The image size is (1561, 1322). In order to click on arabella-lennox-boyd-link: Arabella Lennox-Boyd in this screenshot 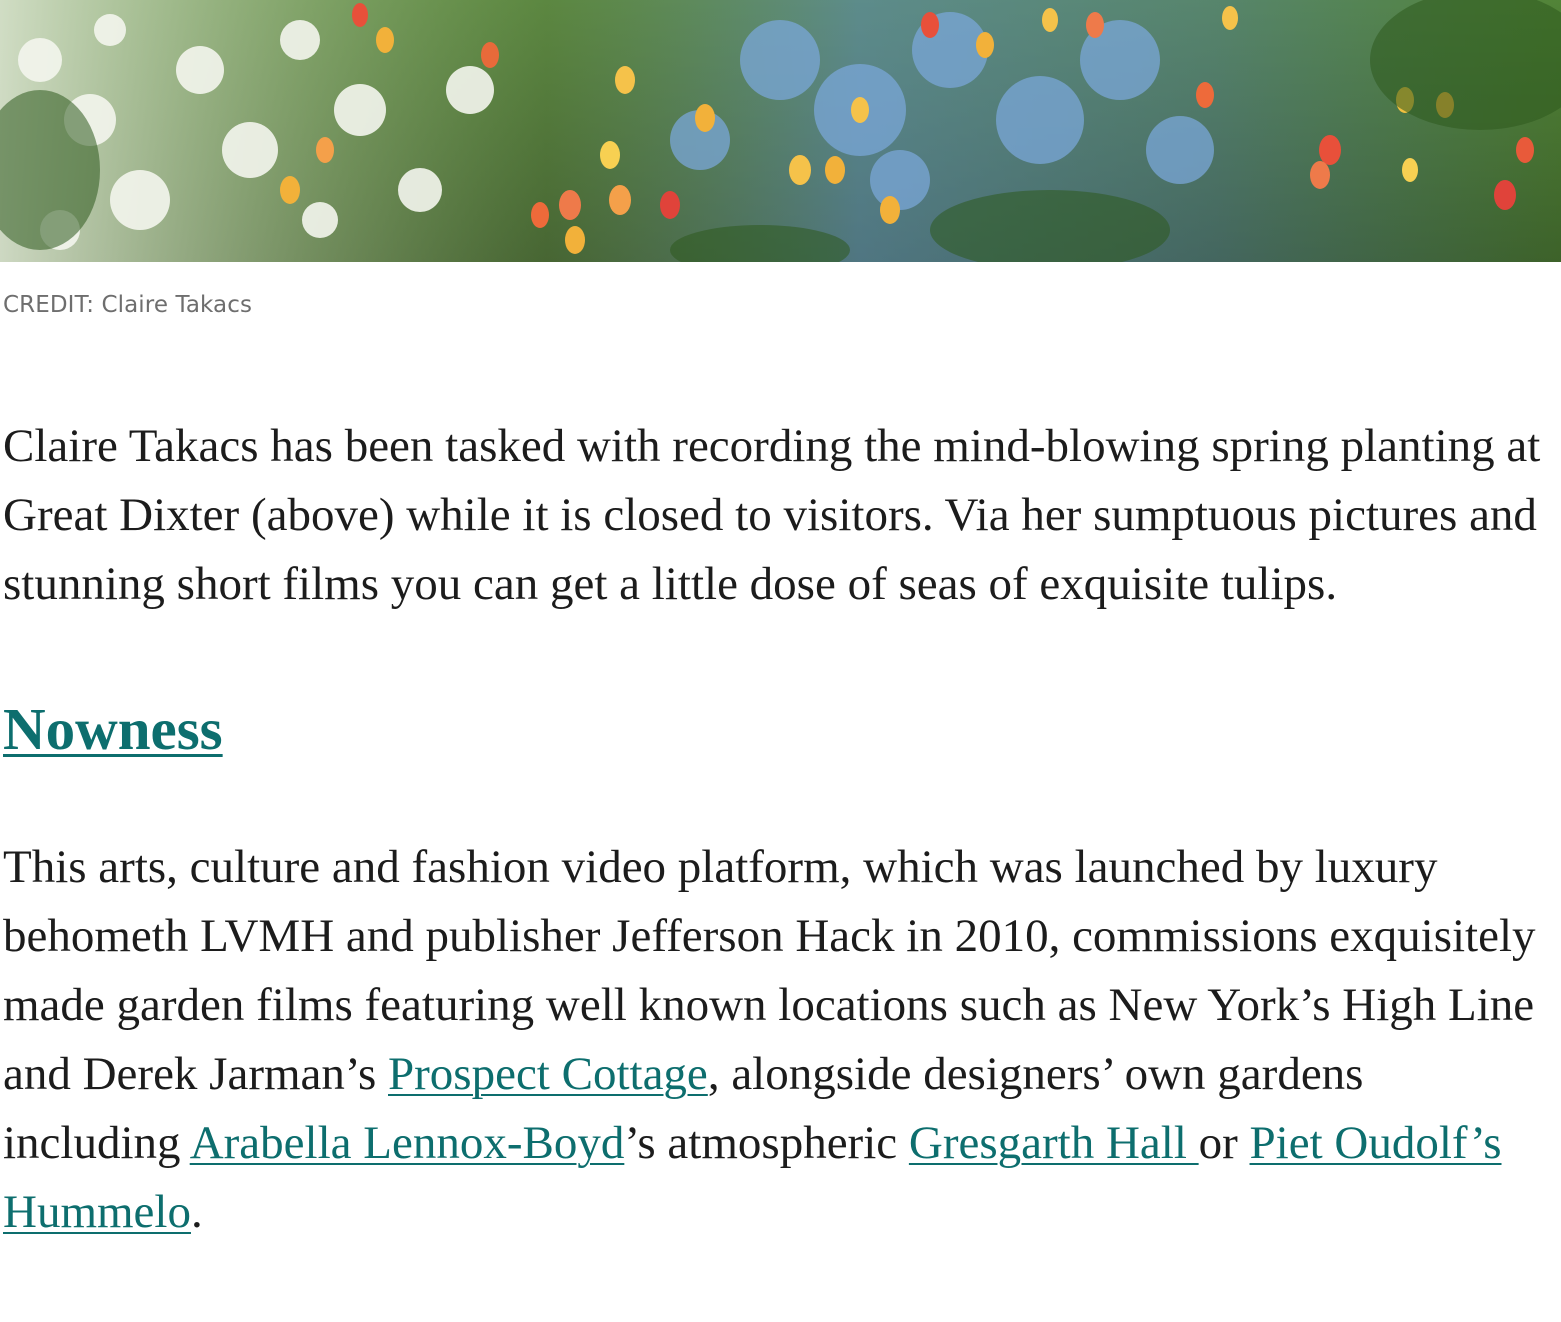, I will do `click(407, 1143)`.